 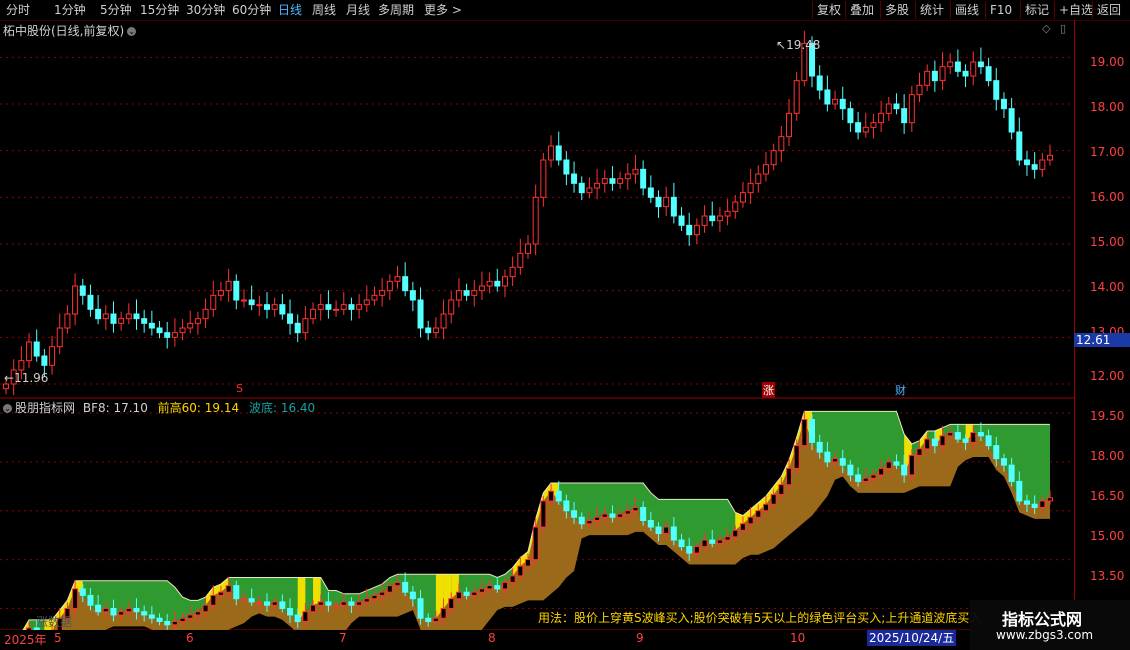 What do you see at coordinates (760, 618) in the screenshot?
I see `usage-note: 用法：股价上穿黄S波峰买入;股价突破有5天以上的绿色评台买入;上升通道波底买入` at bounding box center [760, 618].